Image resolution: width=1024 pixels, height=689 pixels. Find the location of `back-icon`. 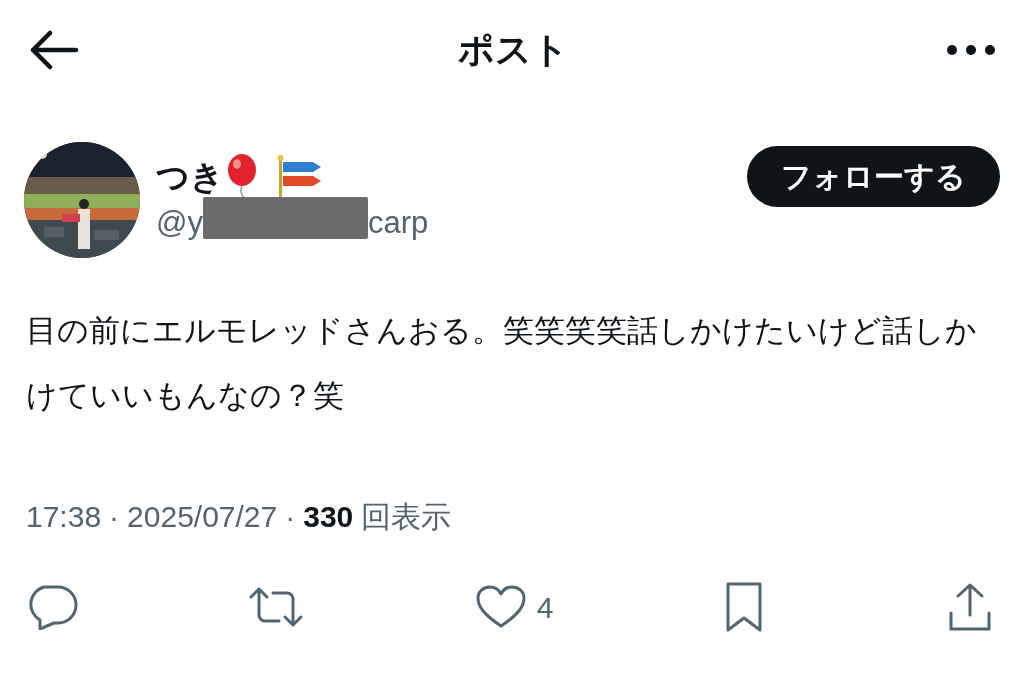

back-icon is located at coordinates (54, 50).